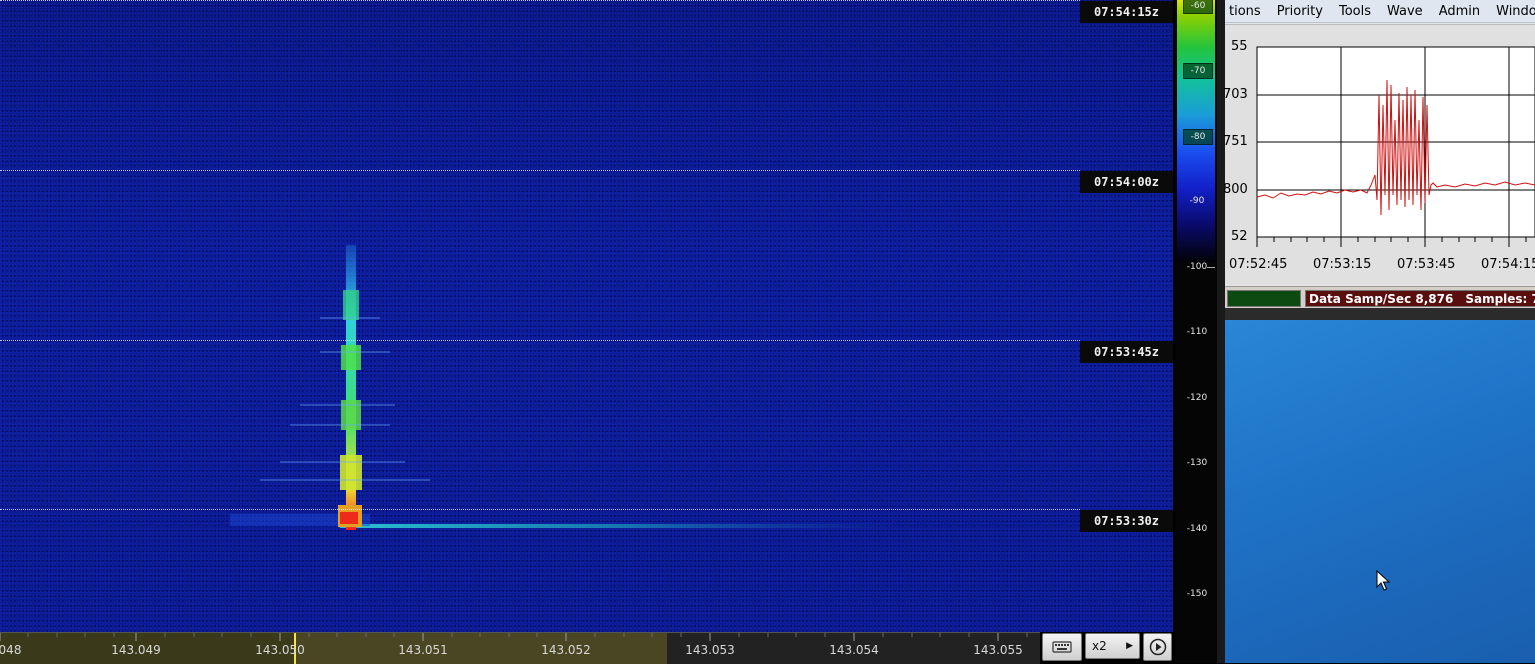 The image size is (1535, 664). What do you see at coordinates (1197, 594) in the screenshot?
I see `scale-label: -150` at bounding box center [1197, 594].